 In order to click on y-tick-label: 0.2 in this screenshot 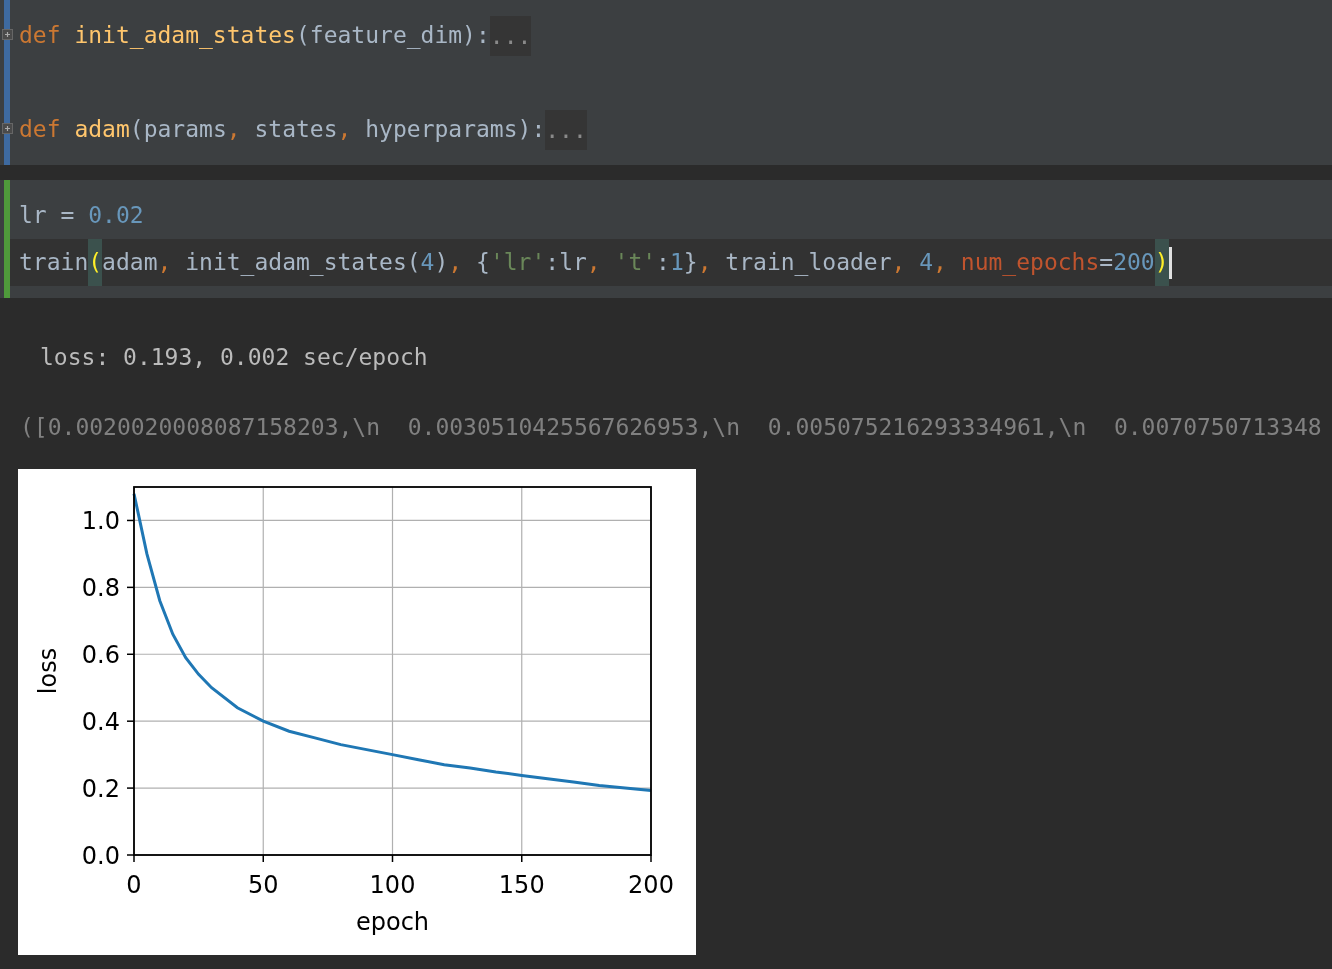, I will do `click(100, 789)`.